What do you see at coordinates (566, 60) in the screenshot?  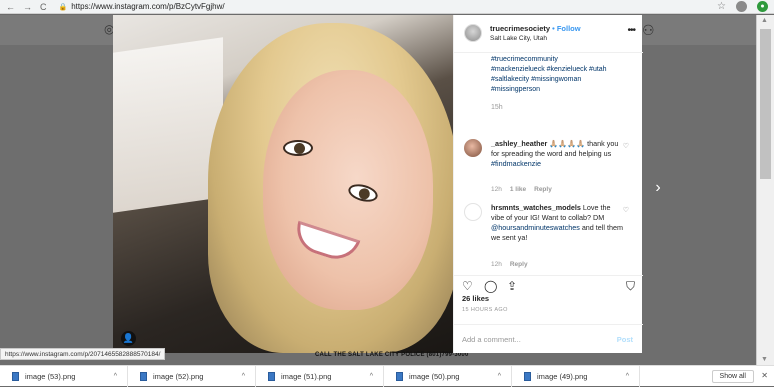 I see `hashtag-line: #truecrimecommunity` at bounding box center [566, 60].